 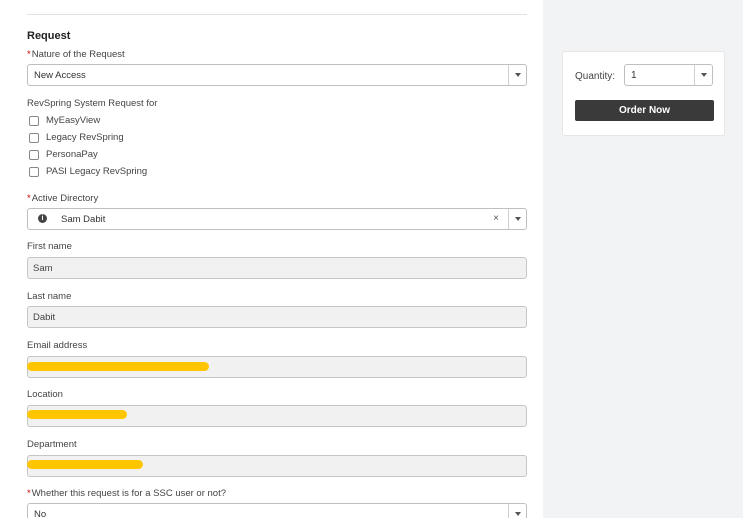 I want to click on last-name-value: Dabit, so click(x=44, y=317).